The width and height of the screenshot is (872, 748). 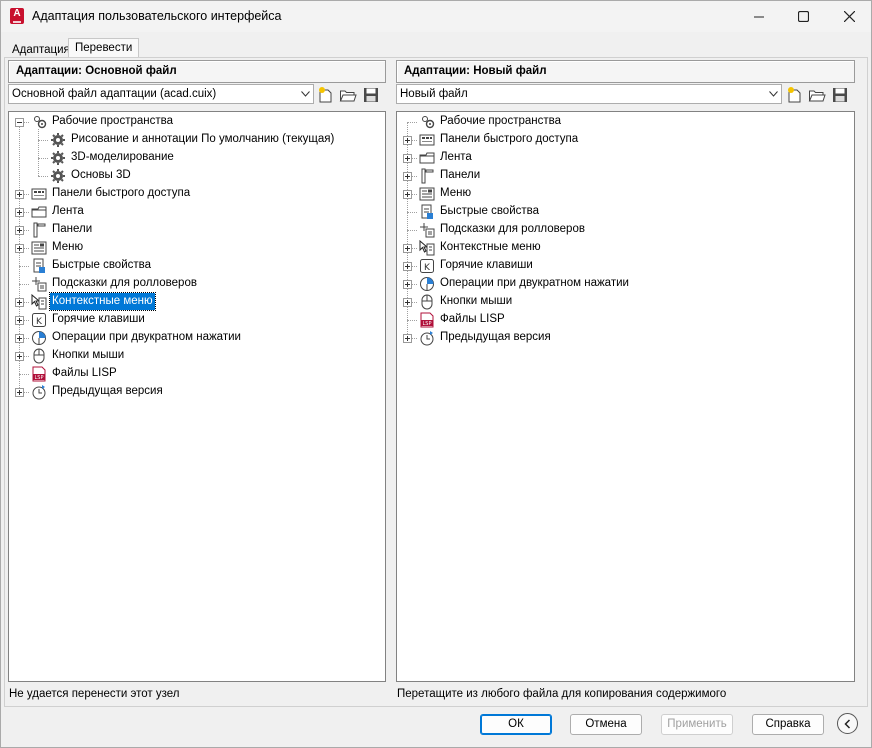 What do you see at coordinates (197, 71) in the screenshot?
I see `left-panel-header: Адаптации: Основной файл` at bounding box center [197, 71].